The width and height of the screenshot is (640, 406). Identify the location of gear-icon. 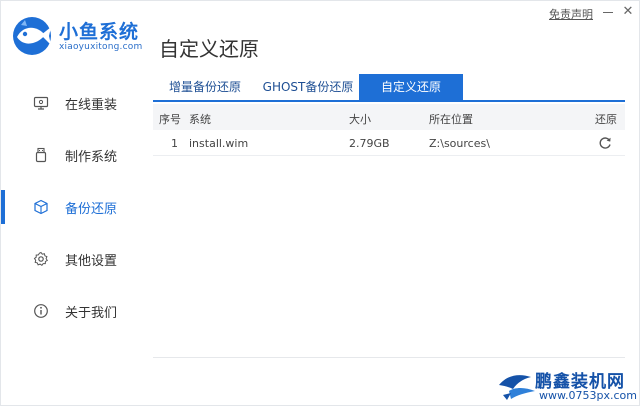
(41, 258).